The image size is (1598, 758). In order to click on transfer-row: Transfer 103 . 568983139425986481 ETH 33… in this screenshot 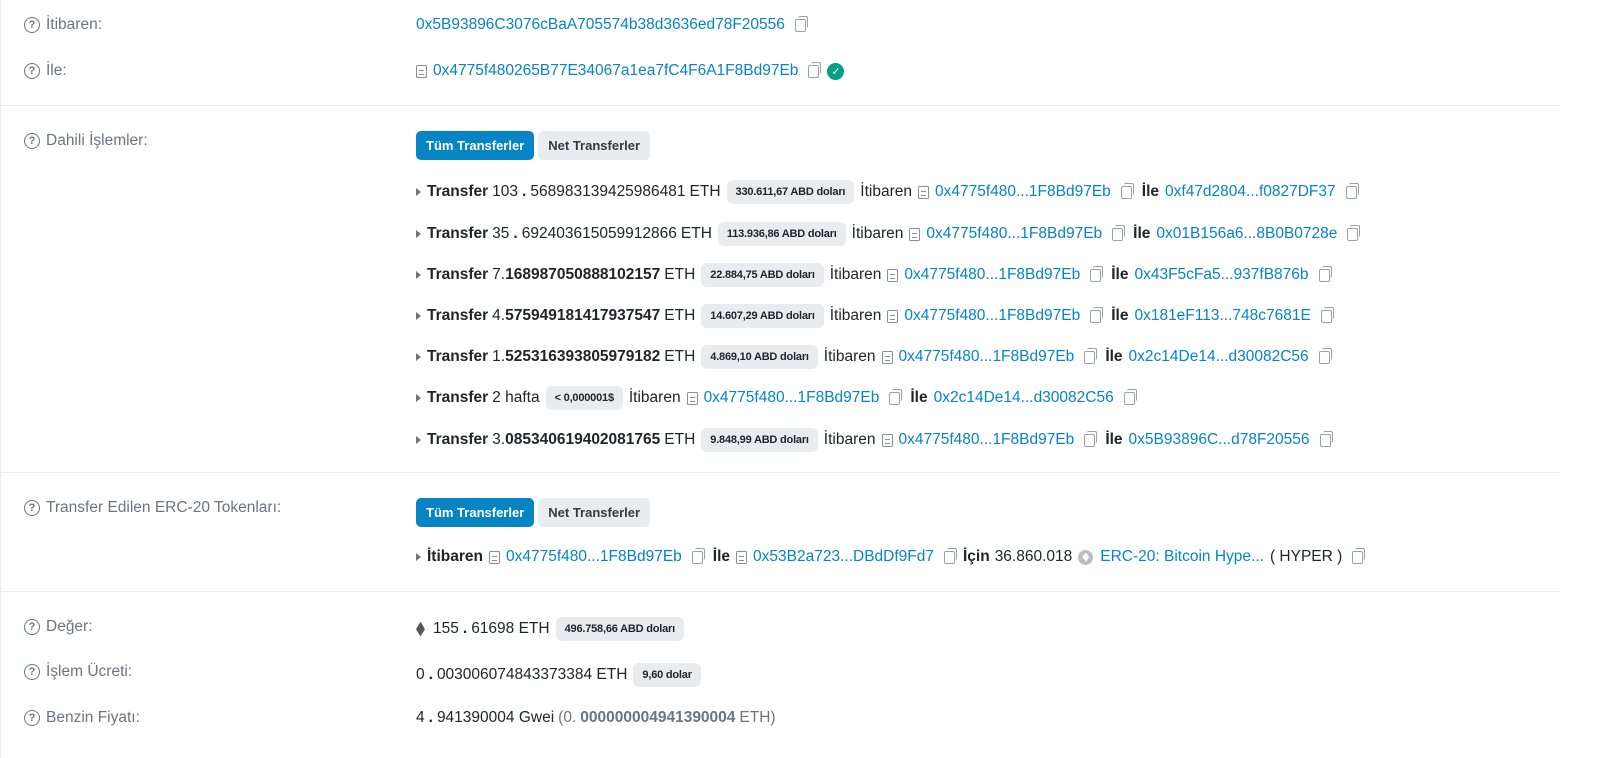, I will do `click(889, 192)`.